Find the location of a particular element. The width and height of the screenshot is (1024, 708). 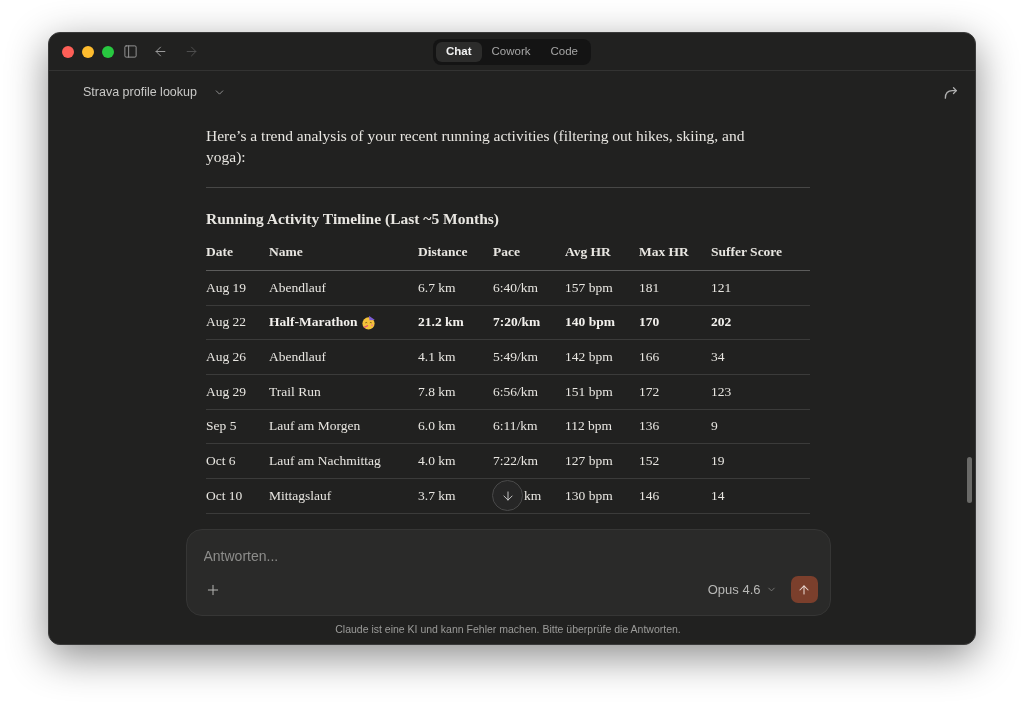

column-header: Name is located at coordinates (286, 251).